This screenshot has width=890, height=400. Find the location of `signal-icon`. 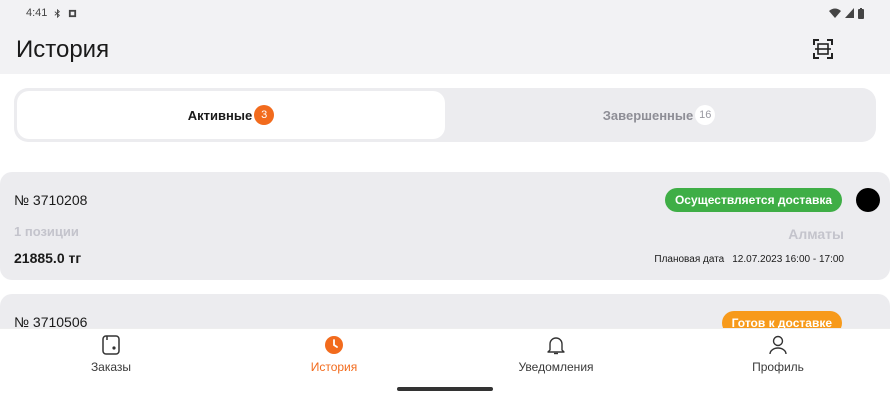

signal-icon is located at coordinates (849, 13).